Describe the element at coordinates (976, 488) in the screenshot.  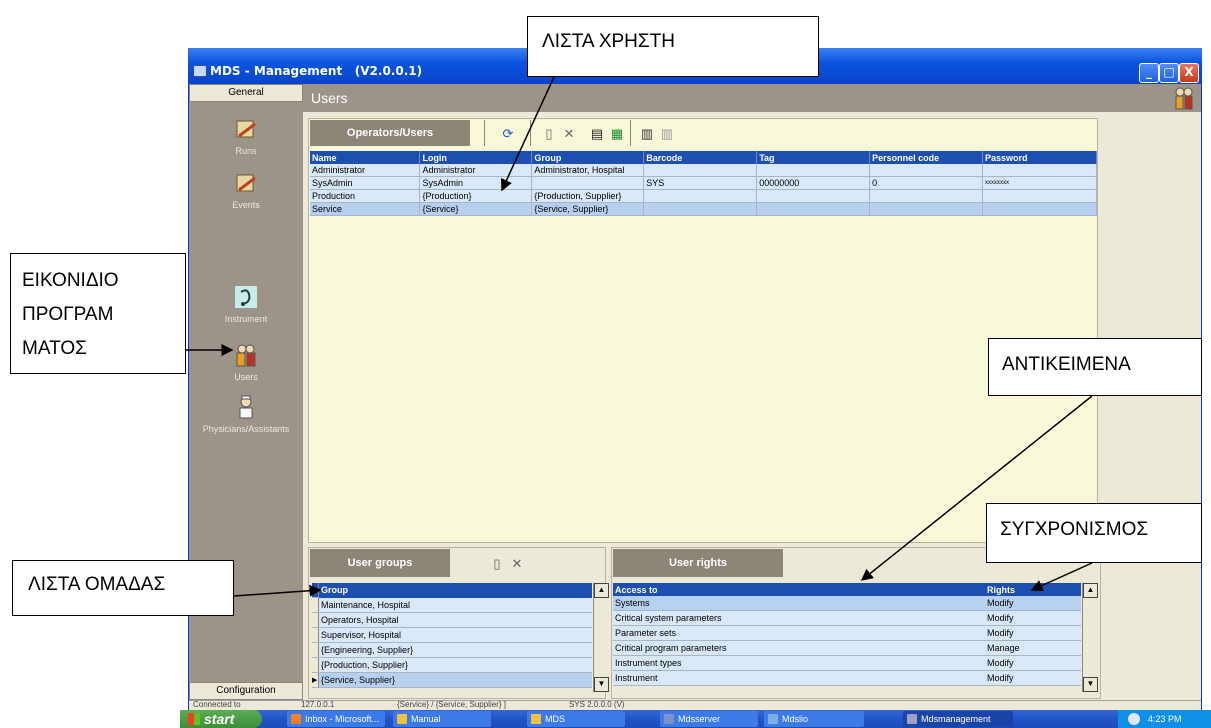
I see `arrow-objects` at that location.